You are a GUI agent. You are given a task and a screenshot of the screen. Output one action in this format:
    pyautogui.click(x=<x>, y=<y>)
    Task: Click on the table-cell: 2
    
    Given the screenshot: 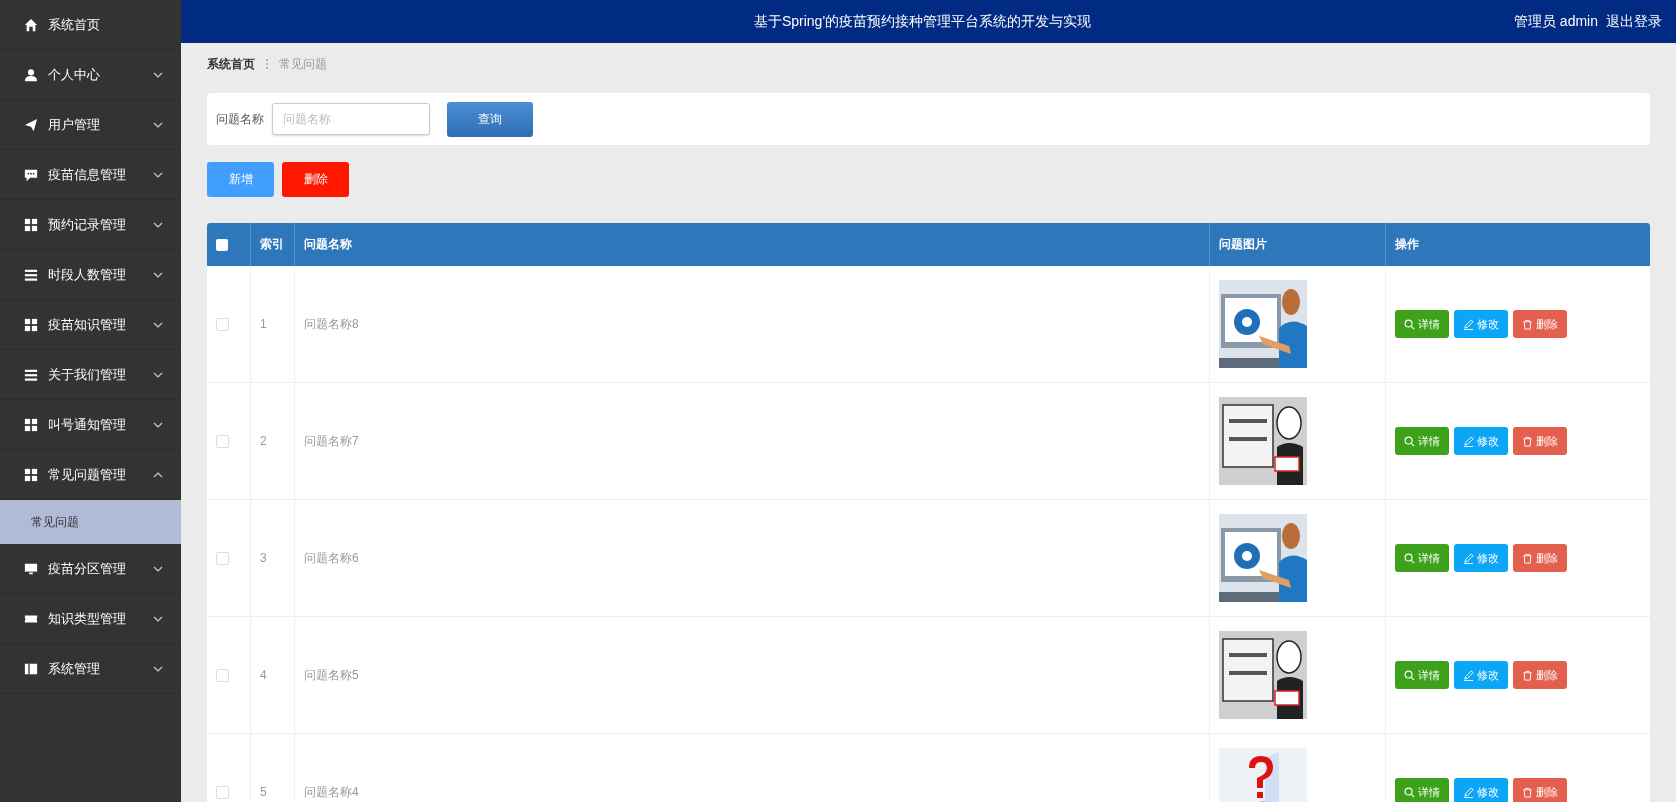 What is the action you would take?
    pyautogui.click(x=263, y=441)
    